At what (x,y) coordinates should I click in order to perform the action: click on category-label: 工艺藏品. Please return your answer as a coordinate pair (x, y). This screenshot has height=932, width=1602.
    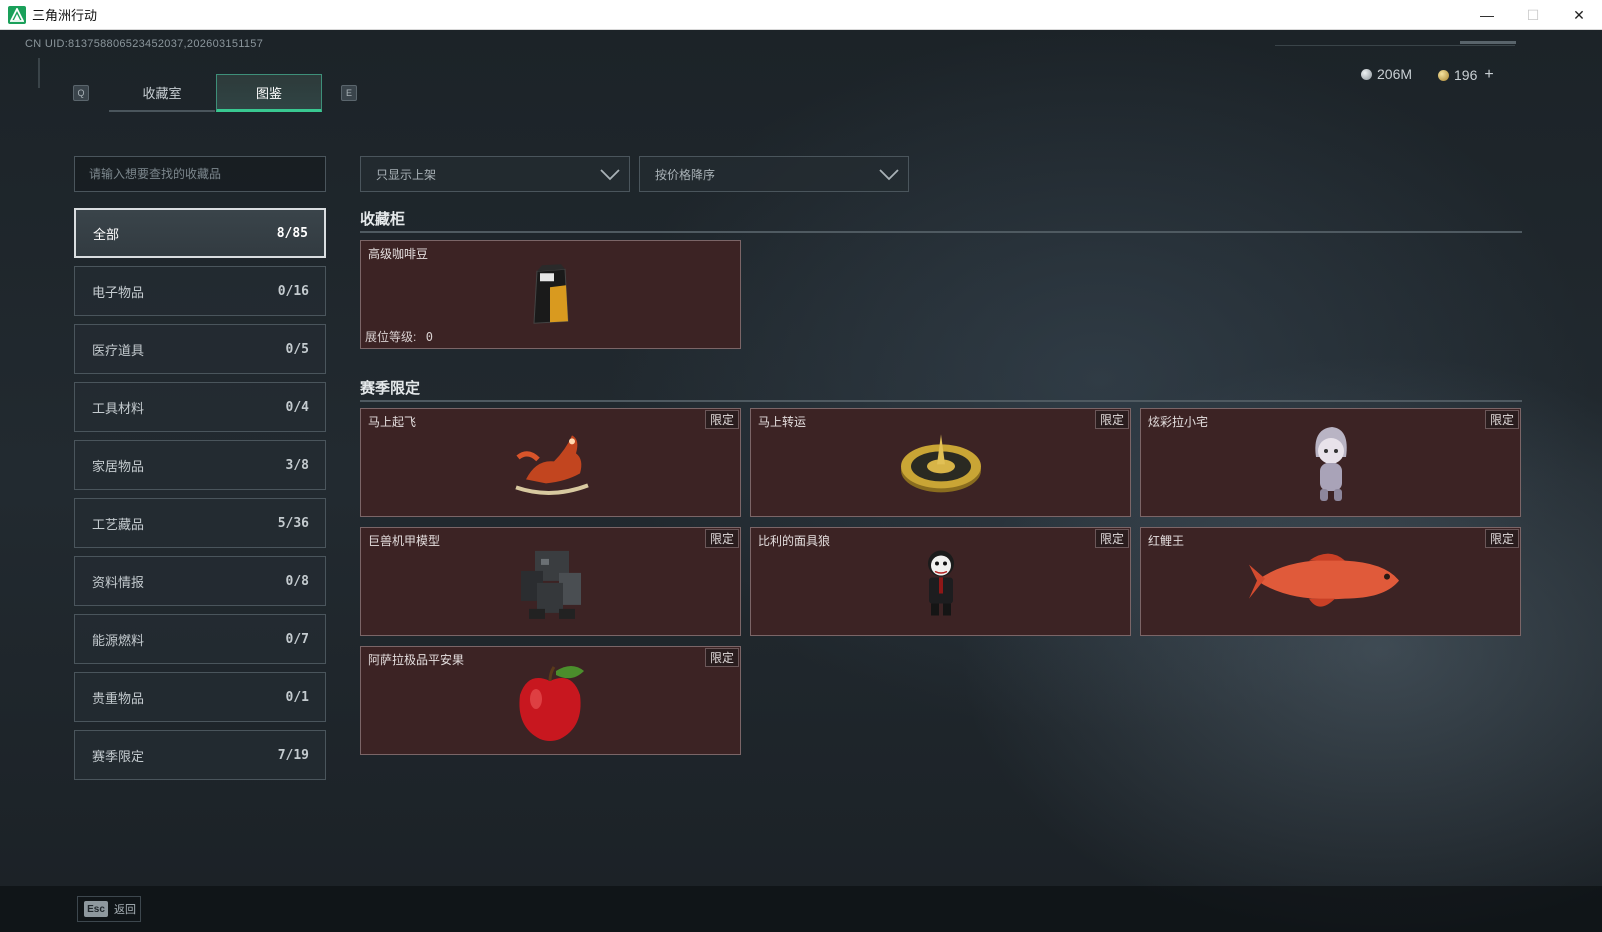
    Looking at the image, I should click on (118, 524).